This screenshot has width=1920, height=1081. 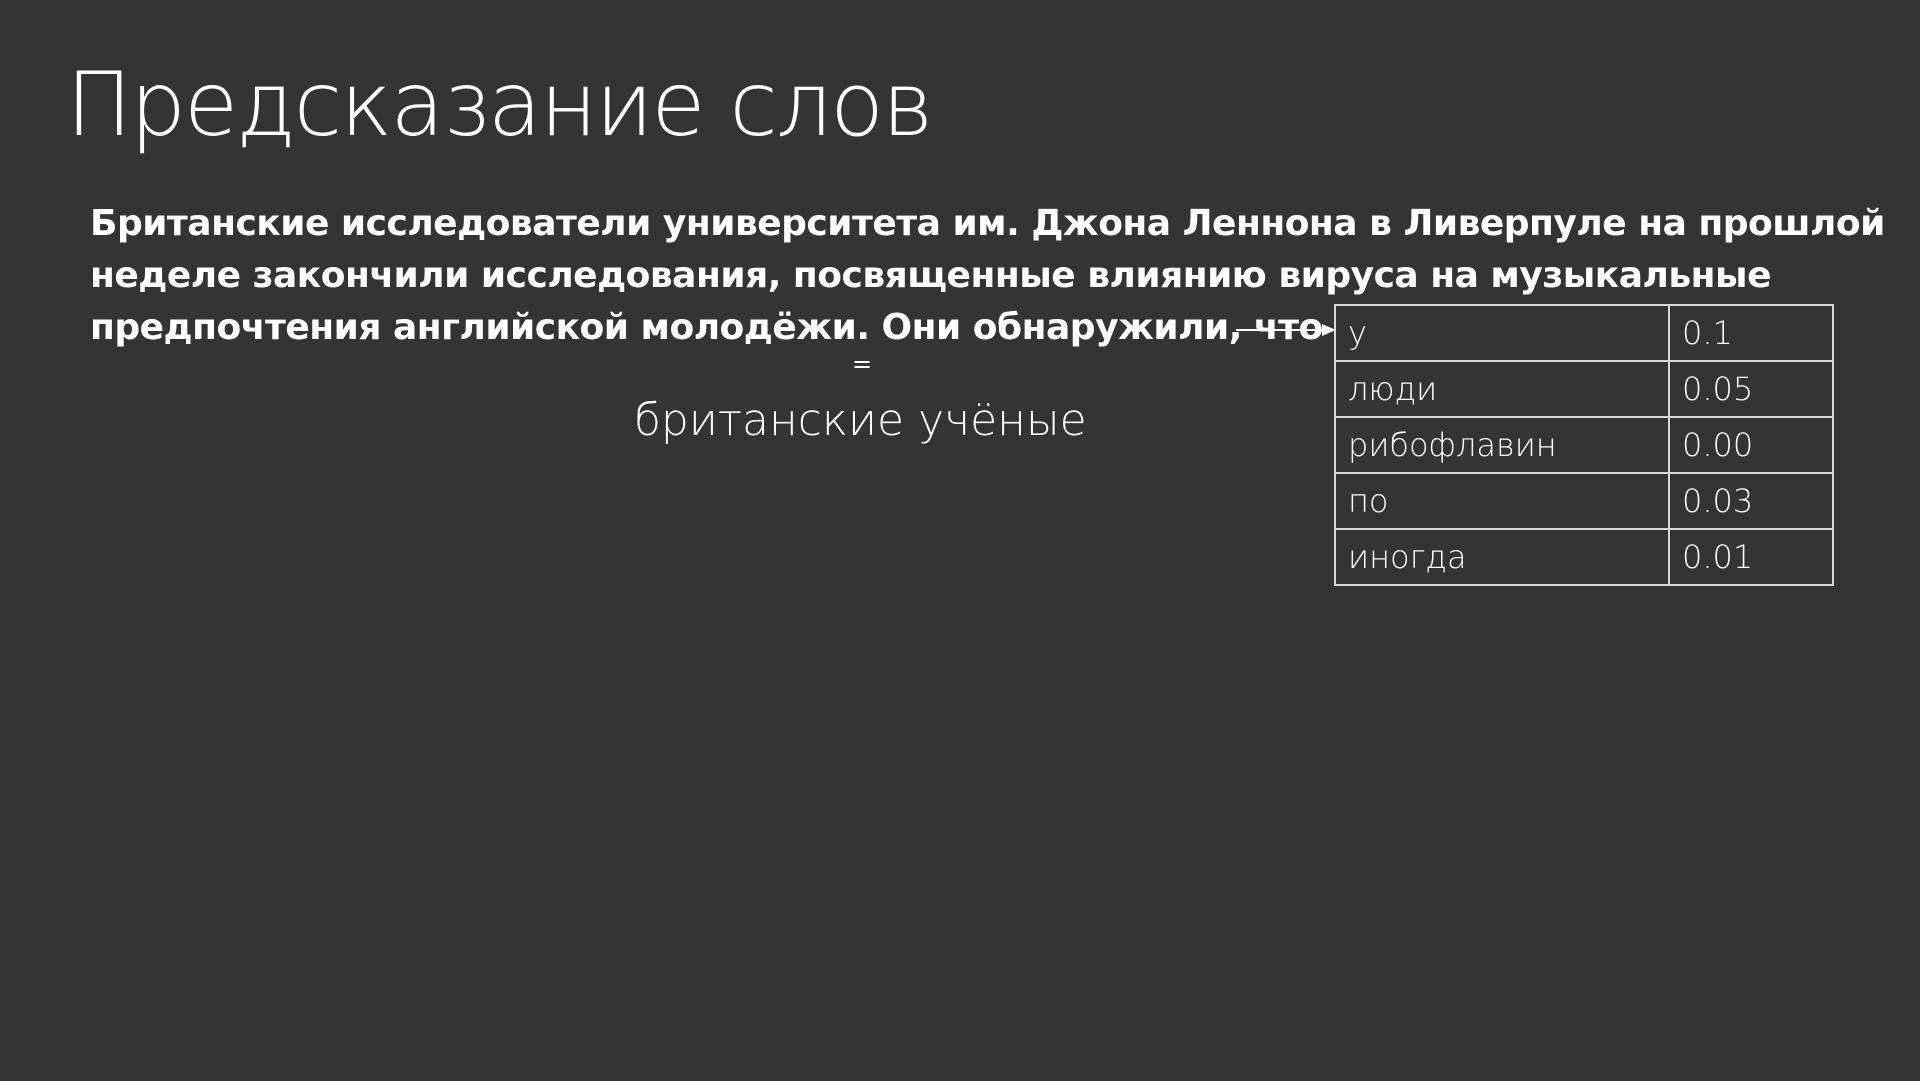 I want to click on probability-cell: 0.1, so click(x=1751, y=333).